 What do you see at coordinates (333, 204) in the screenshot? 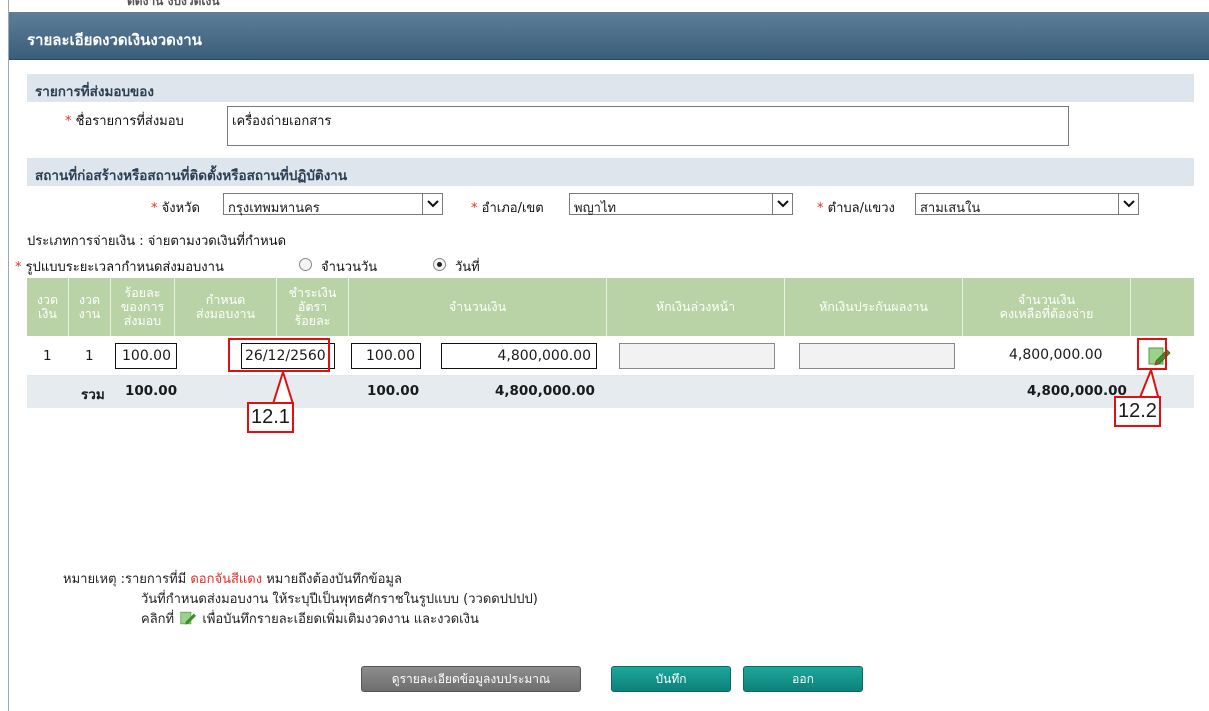
I see `province-select: กรุงเทพมหานคร` at bounding box center [333, 204].